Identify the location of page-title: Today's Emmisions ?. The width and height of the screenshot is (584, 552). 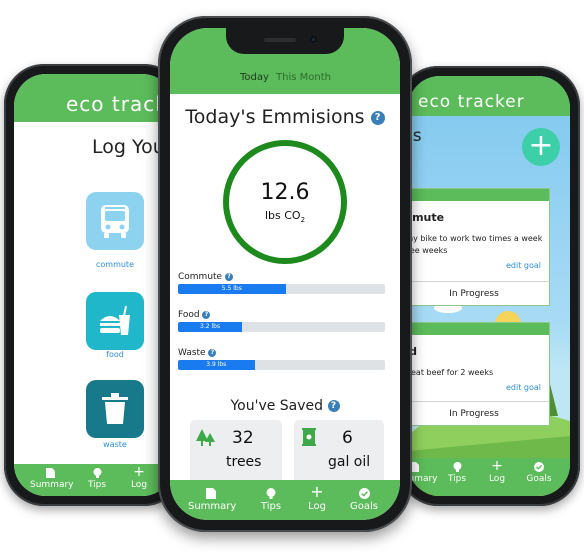
(285, 117).